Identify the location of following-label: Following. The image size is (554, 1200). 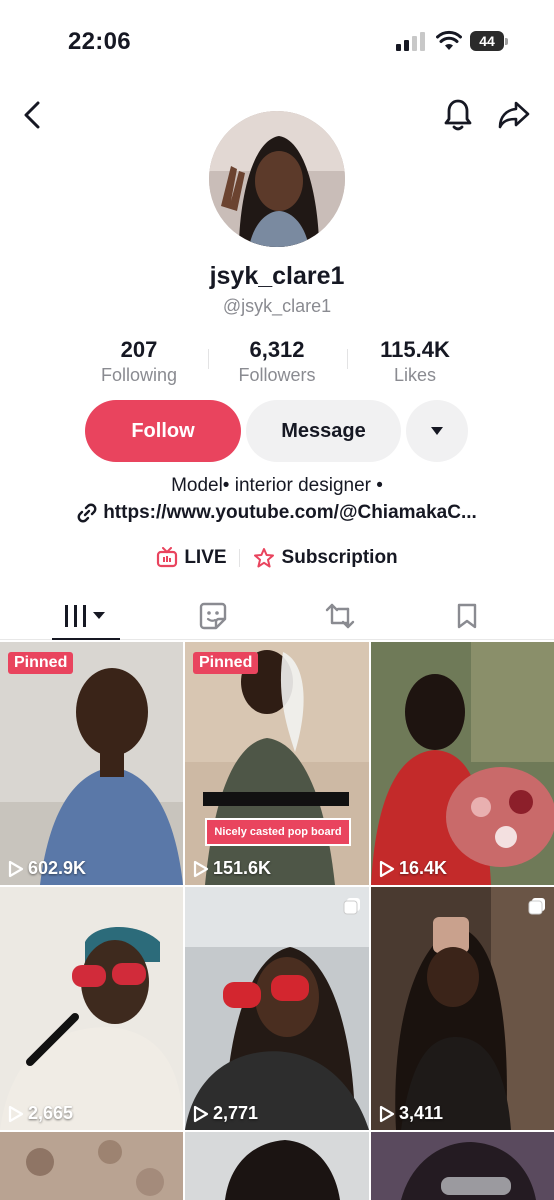
(139, 375).